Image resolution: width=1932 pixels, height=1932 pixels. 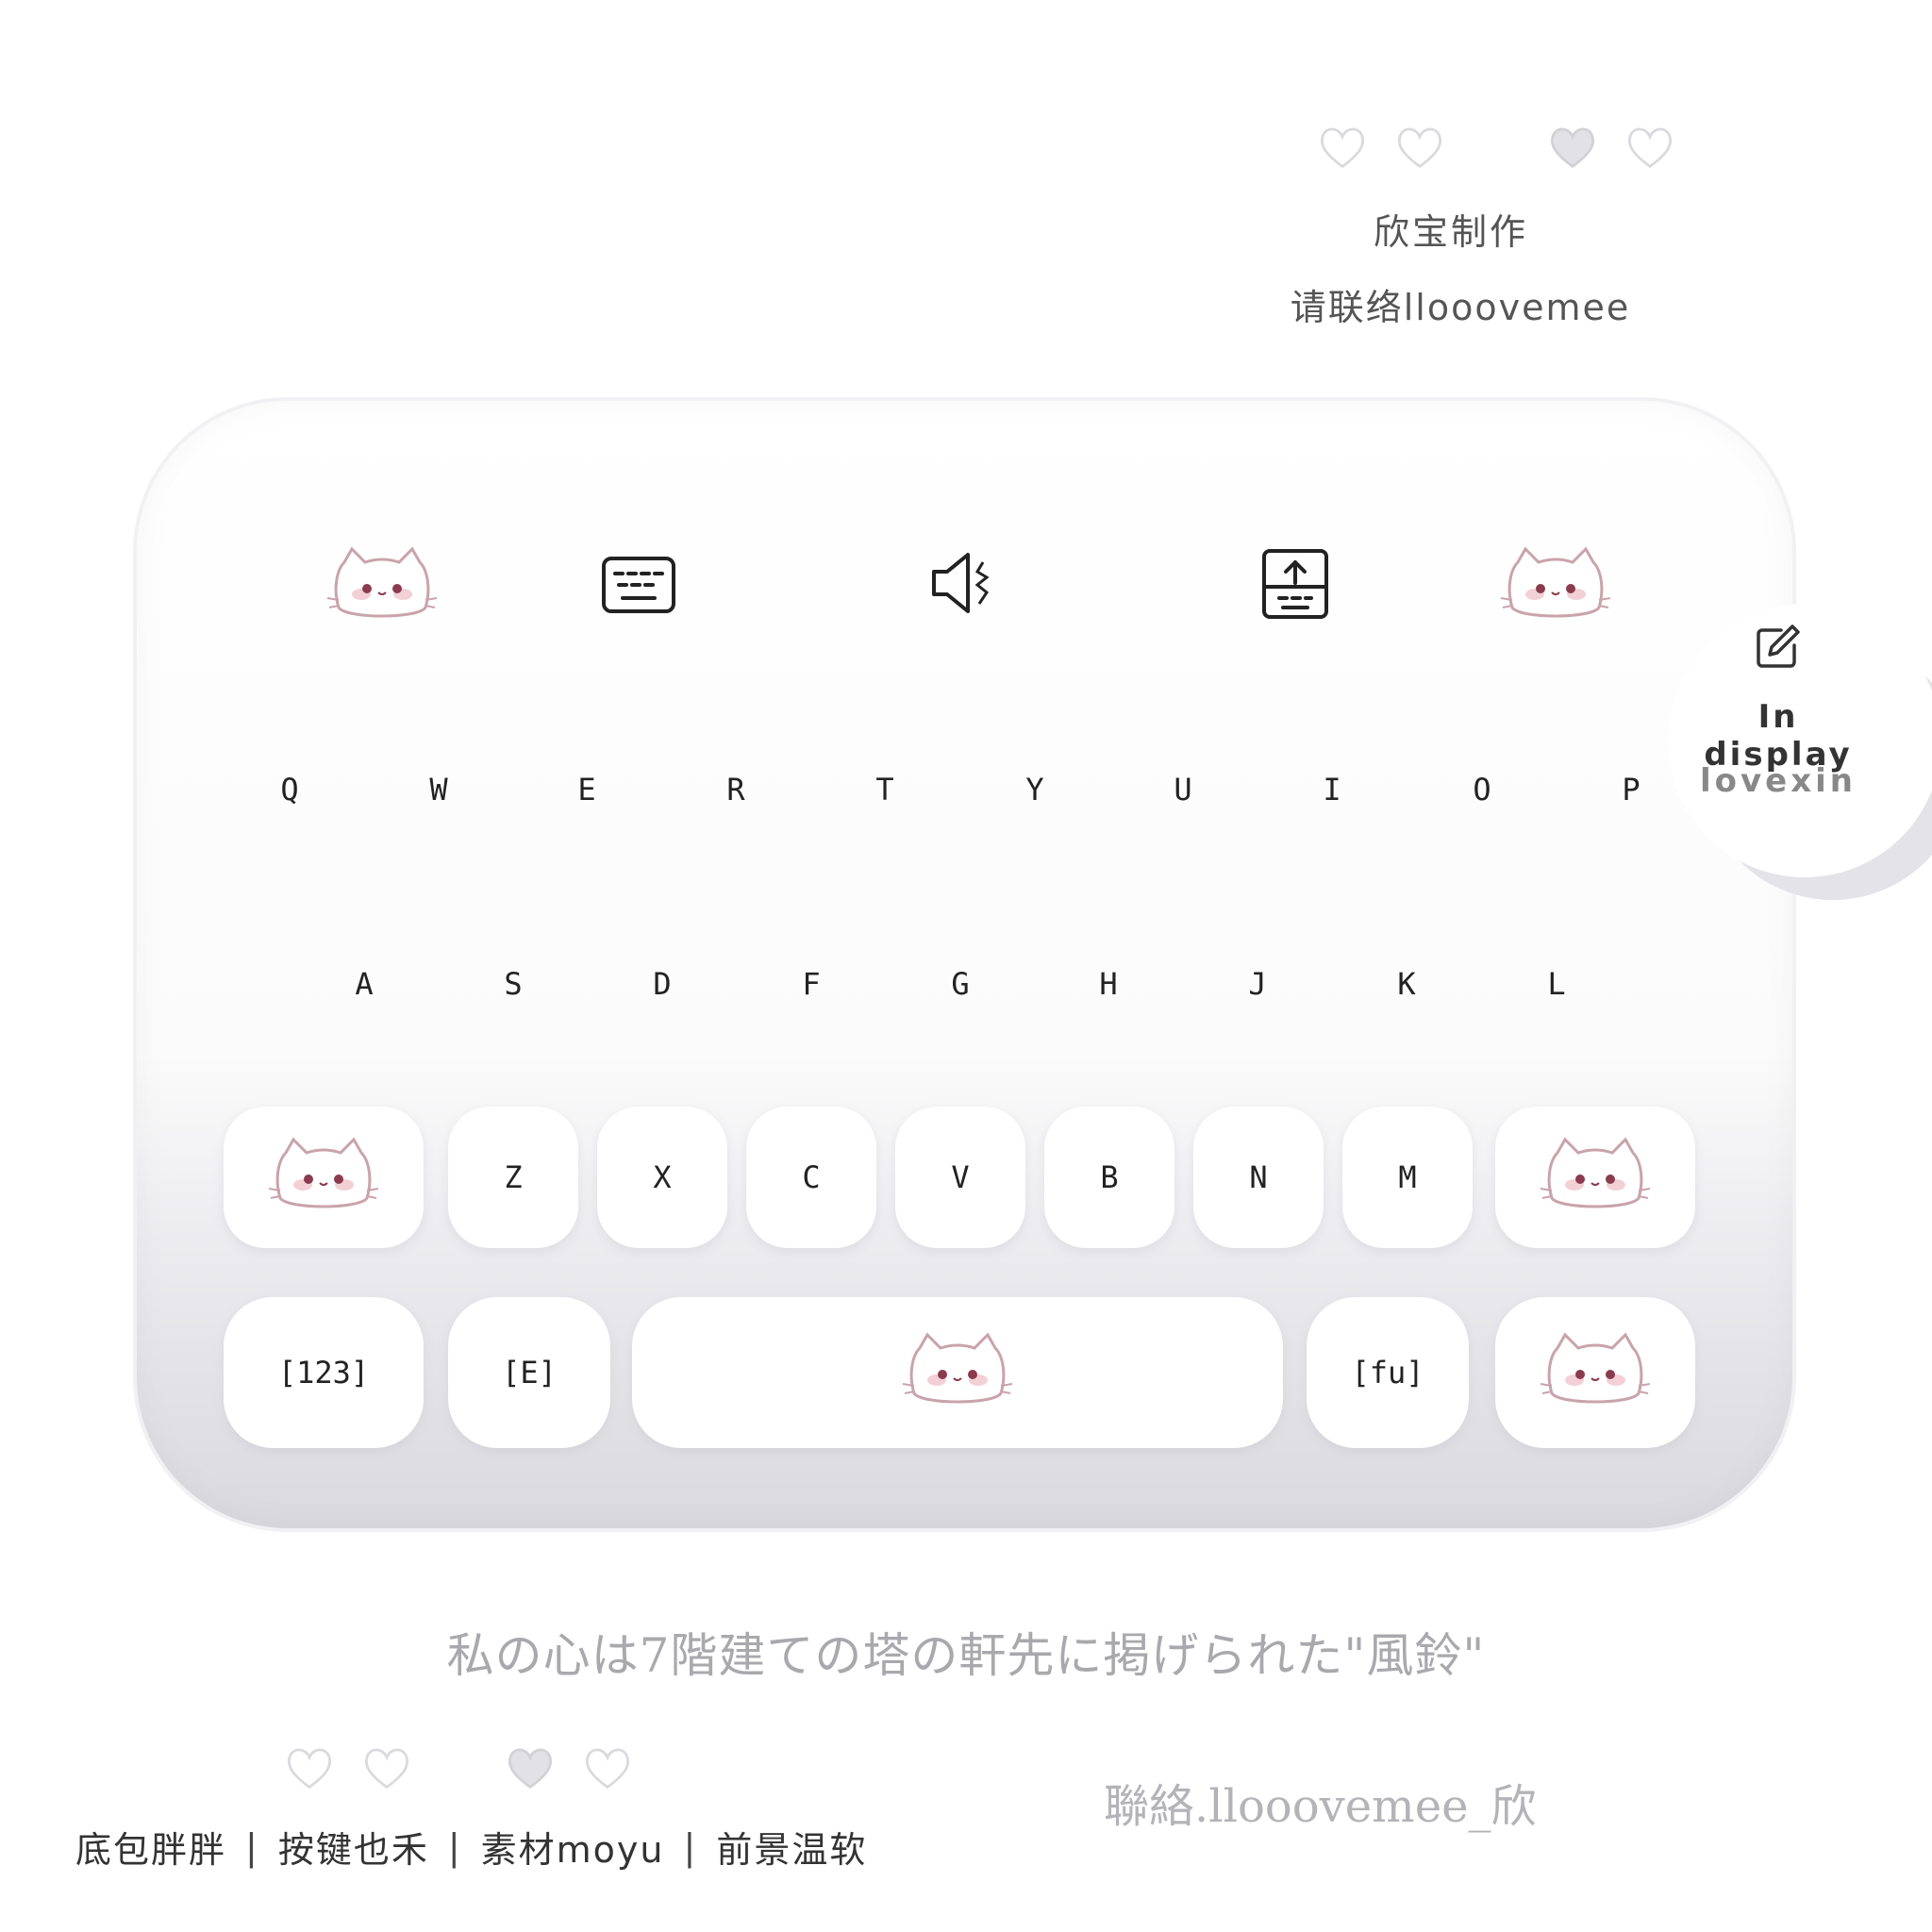 I want to click on key-d: D, so click(x=663, y=984).